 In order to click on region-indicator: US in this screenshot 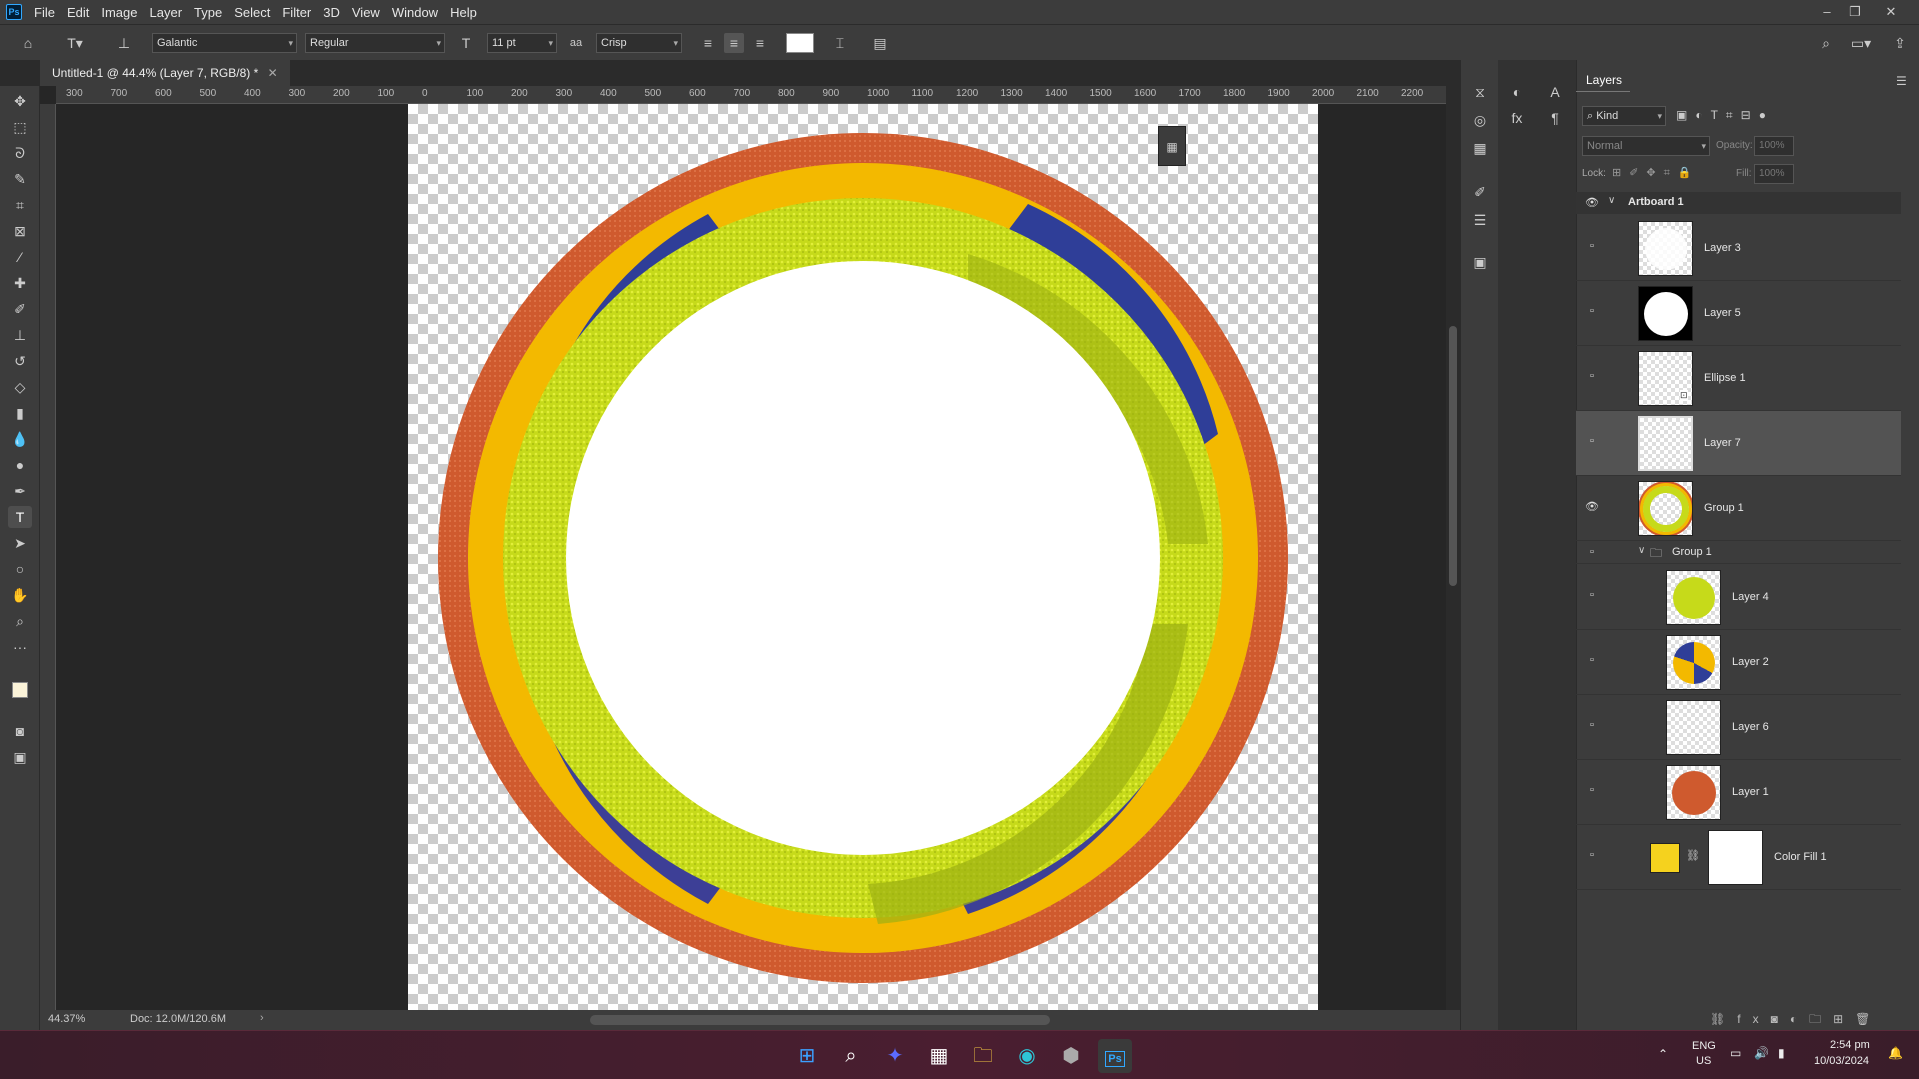, I will do `click(1703, 1061)`.